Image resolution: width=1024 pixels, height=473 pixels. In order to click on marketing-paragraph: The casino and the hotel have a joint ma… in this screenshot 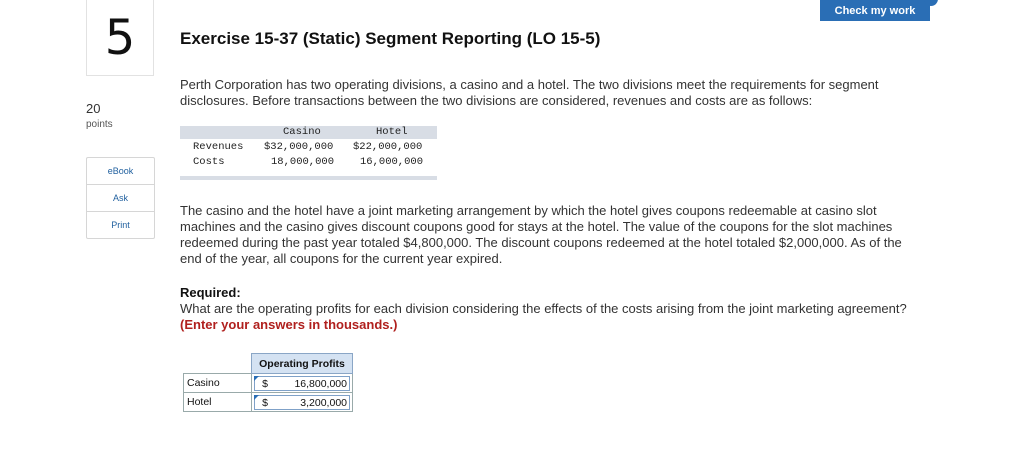, I will do `click(541, 234)`.